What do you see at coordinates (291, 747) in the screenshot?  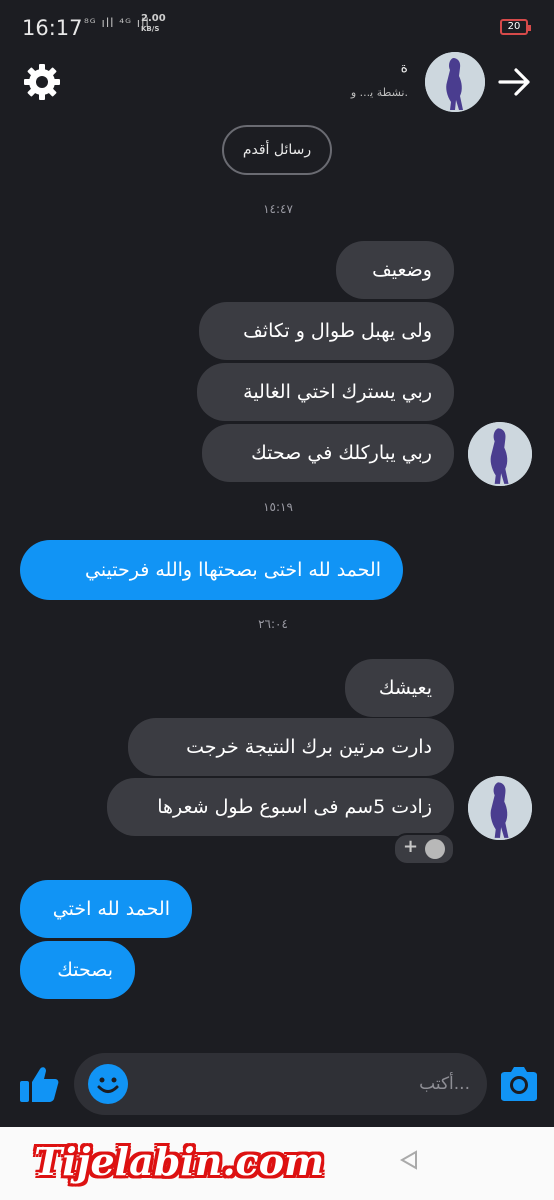 I see `incoming-message: دارت مرتين برك النتيجة خرجت` at bounding box center [291, 747].